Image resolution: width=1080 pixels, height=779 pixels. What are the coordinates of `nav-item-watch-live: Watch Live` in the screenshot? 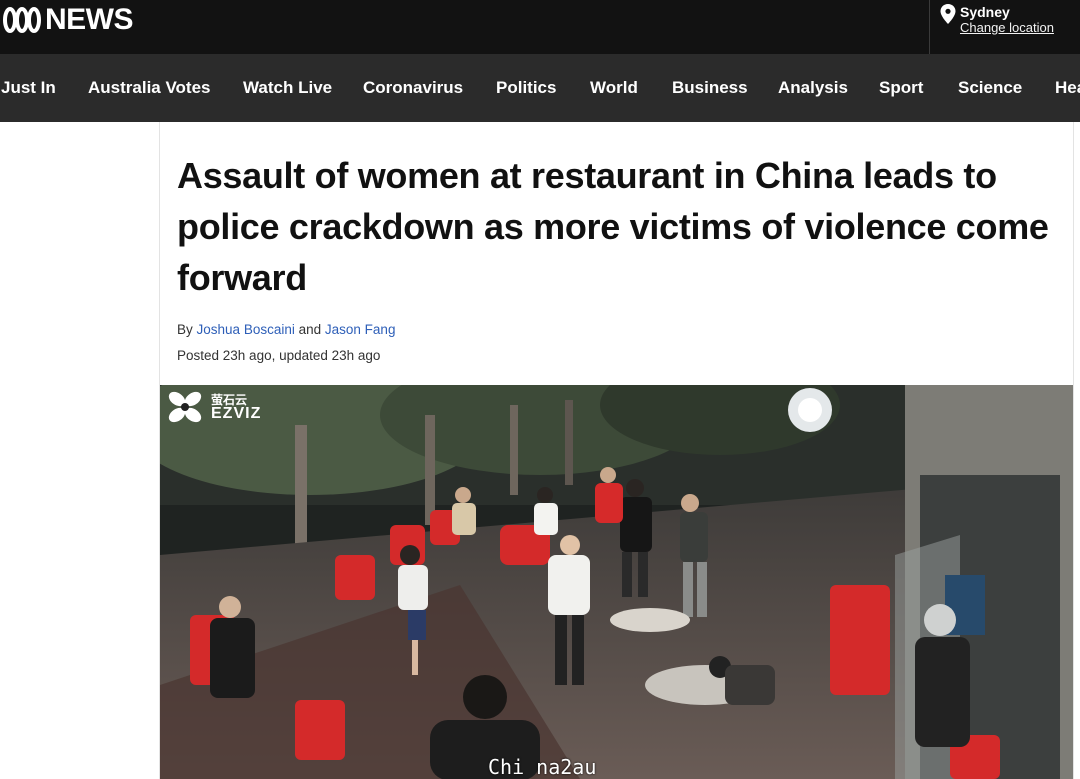 It's located at (287, 88).